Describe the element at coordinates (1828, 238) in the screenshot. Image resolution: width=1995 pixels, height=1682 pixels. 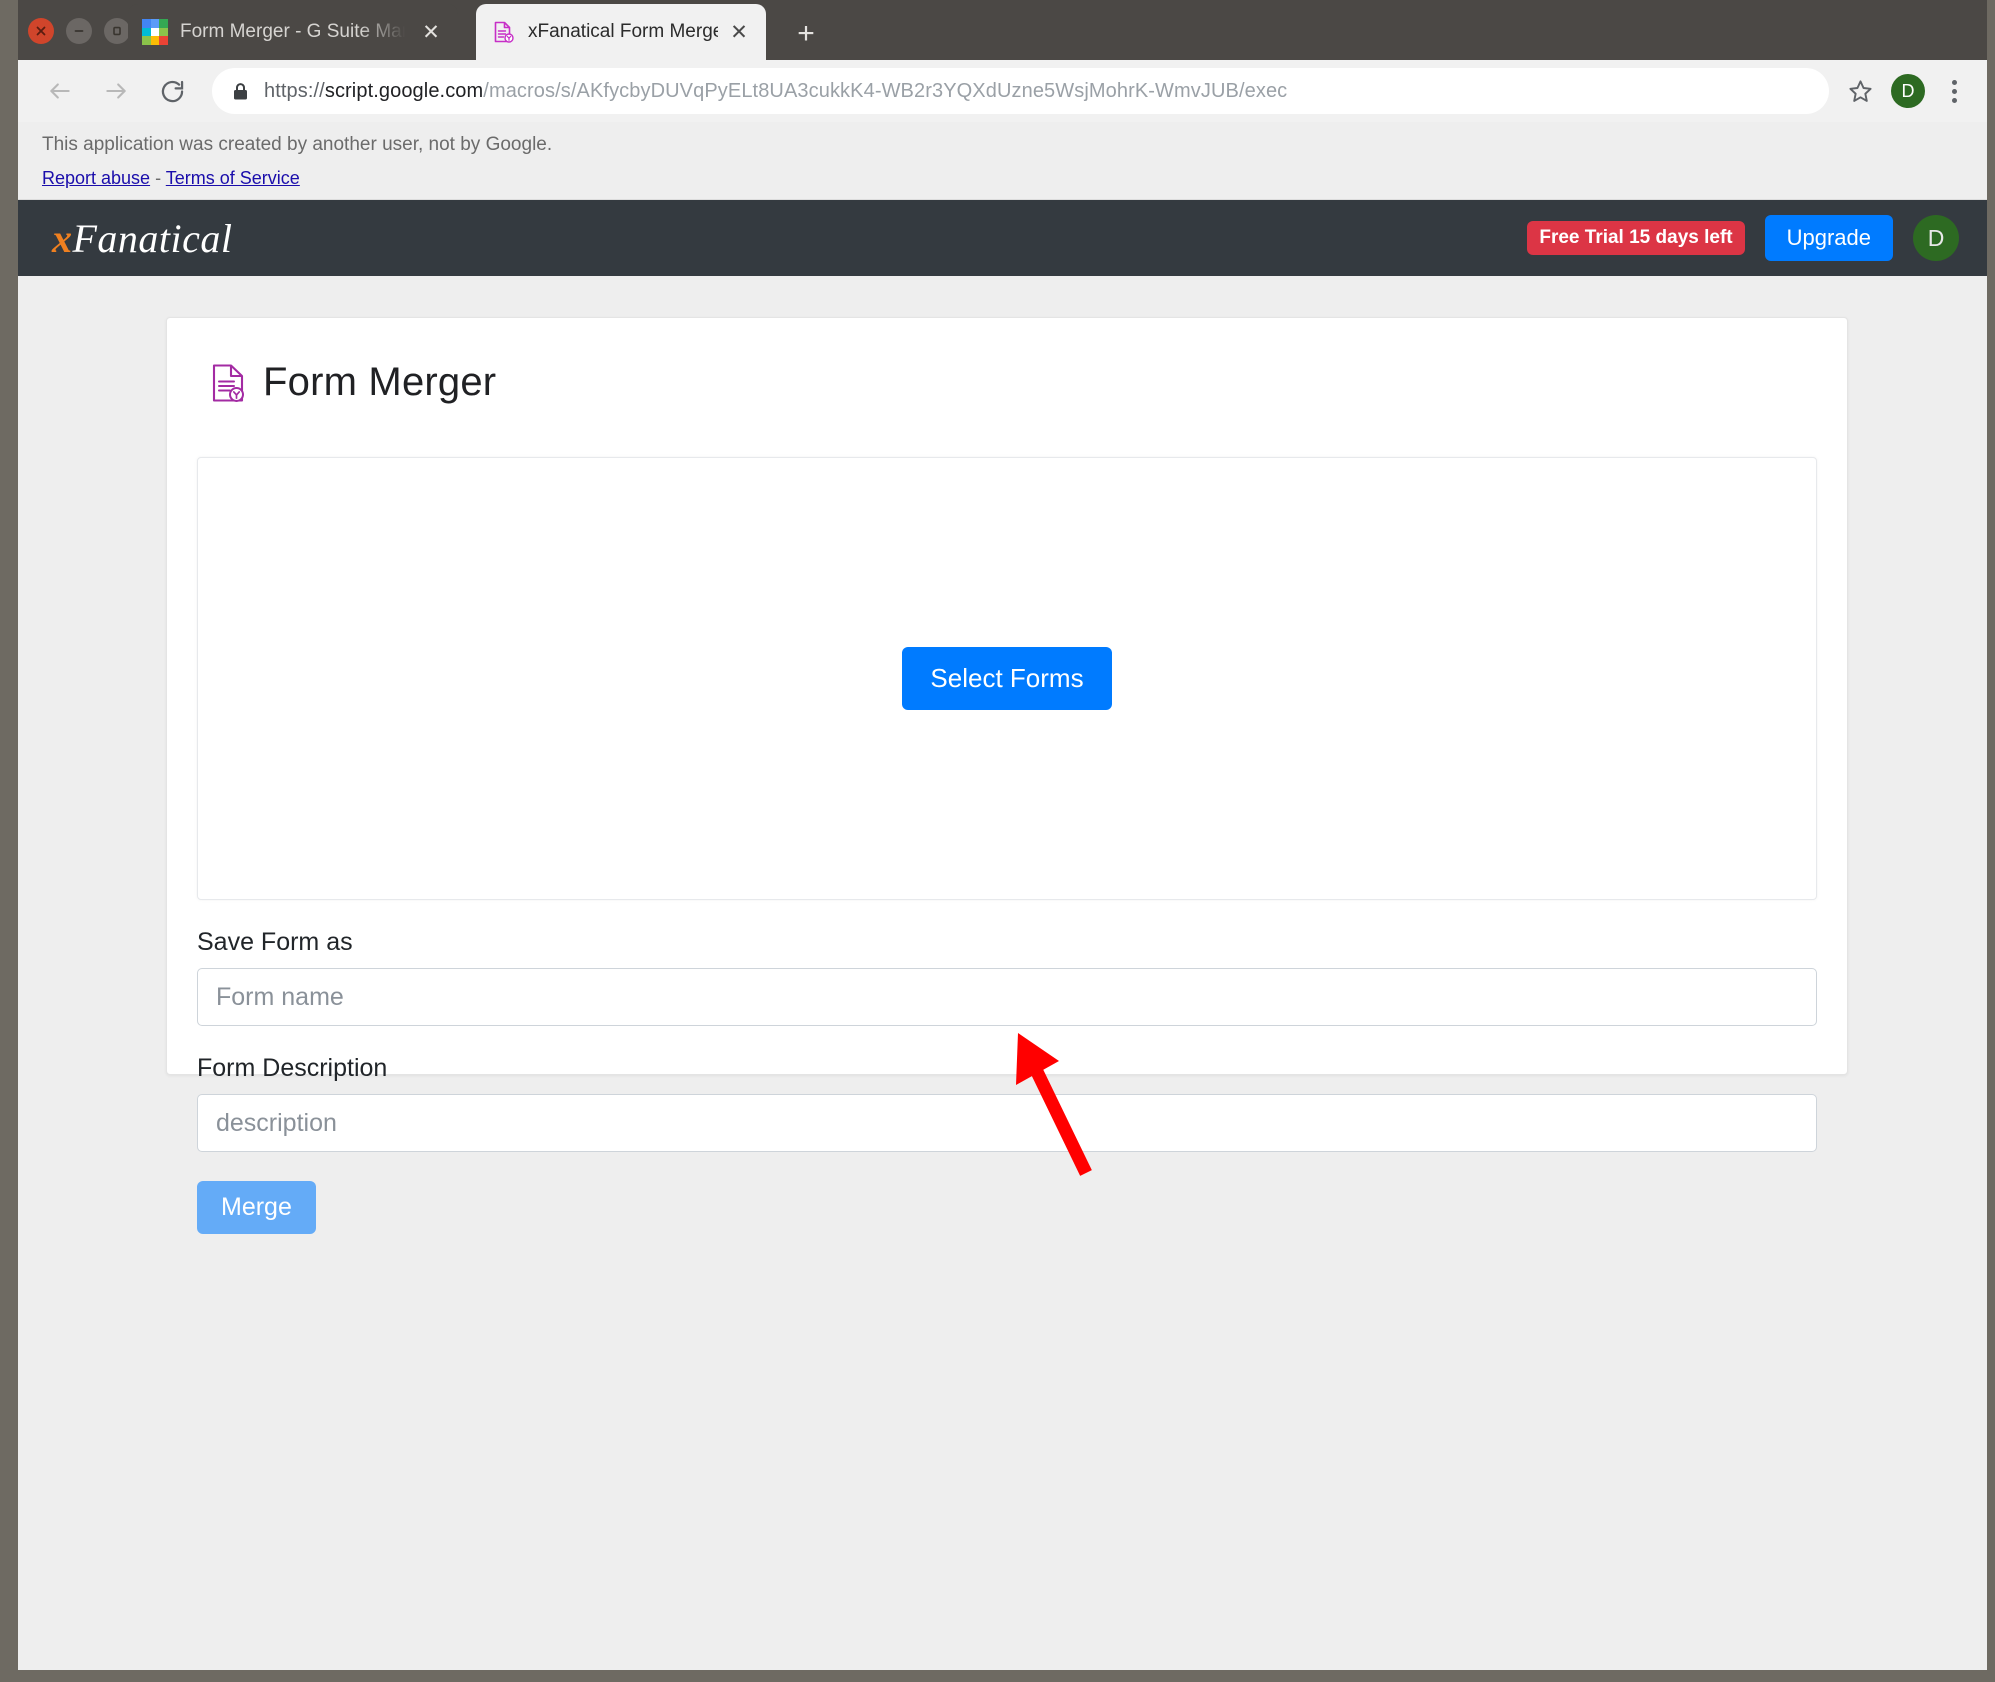
I see `upgrade-button: Upgrade` at that location.